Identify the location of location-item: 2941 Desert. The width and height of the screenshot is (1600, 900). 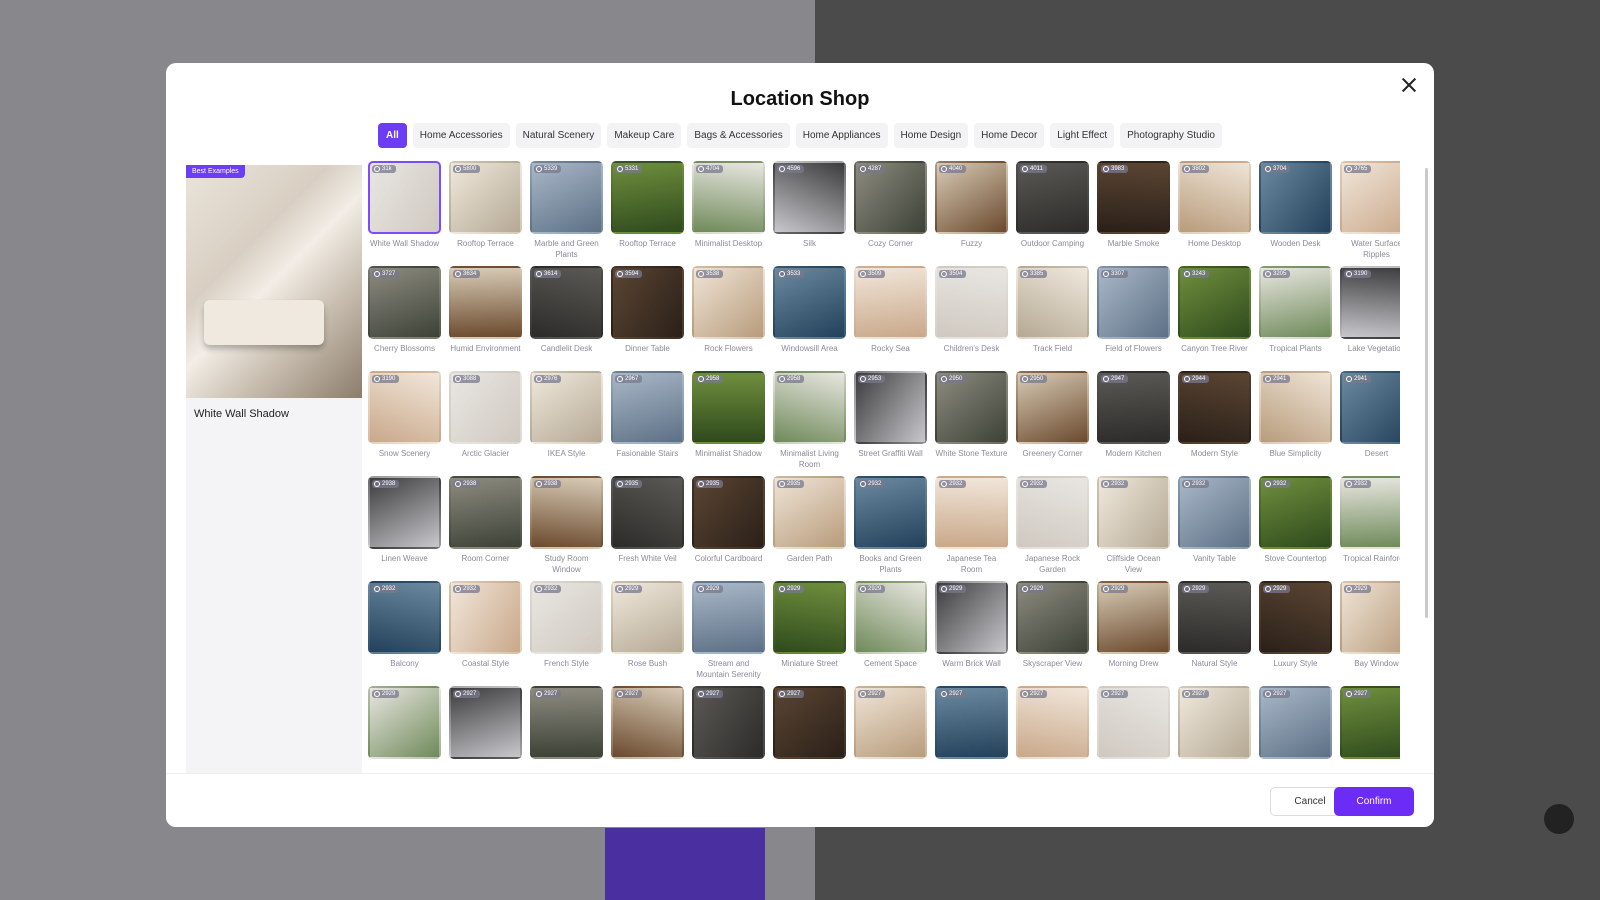
(1370, 420).